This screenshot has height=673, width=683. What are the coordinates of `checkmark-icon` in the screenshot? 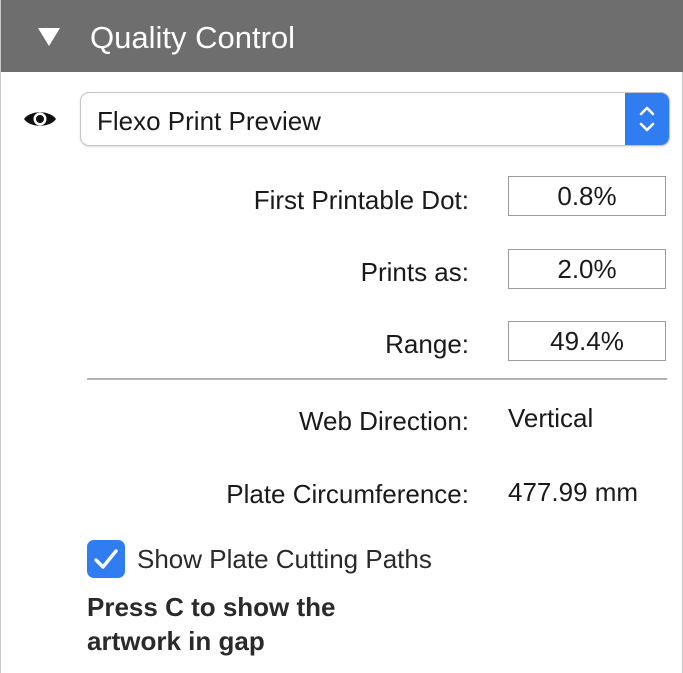 It's located at (106, 559).